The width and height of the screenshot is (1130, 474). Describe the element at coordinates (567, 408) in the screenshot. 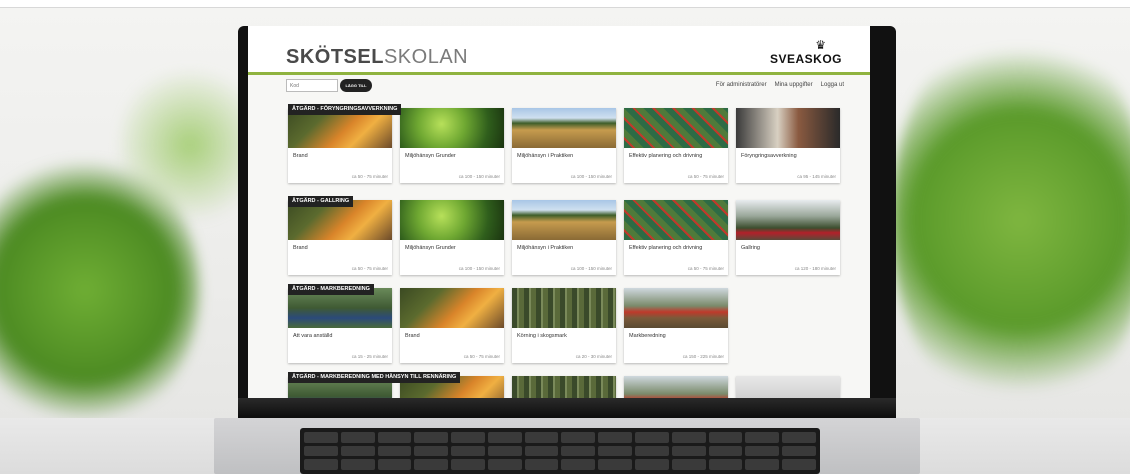

I see `laptop-hinge` at that location.